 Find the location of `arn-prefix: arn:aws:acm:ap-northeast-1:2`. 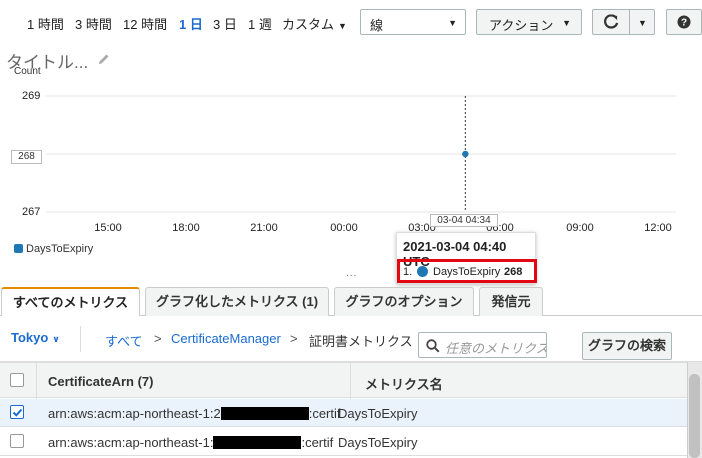

arn-prefix: arn:aws:acm:ap-northeast-1:2 is located at coordinates (134, 413).